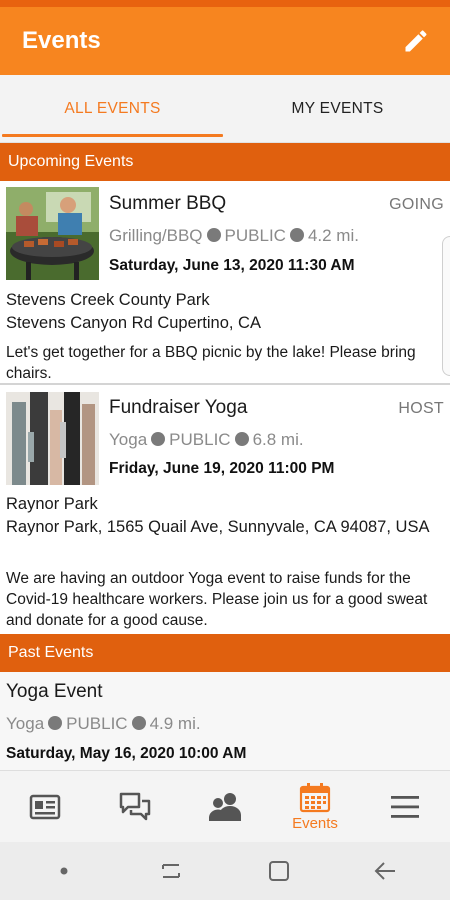 The height and width of the screenshot is (900, 450). I want to click on event-title: Yoga Event, so click(54, 691).